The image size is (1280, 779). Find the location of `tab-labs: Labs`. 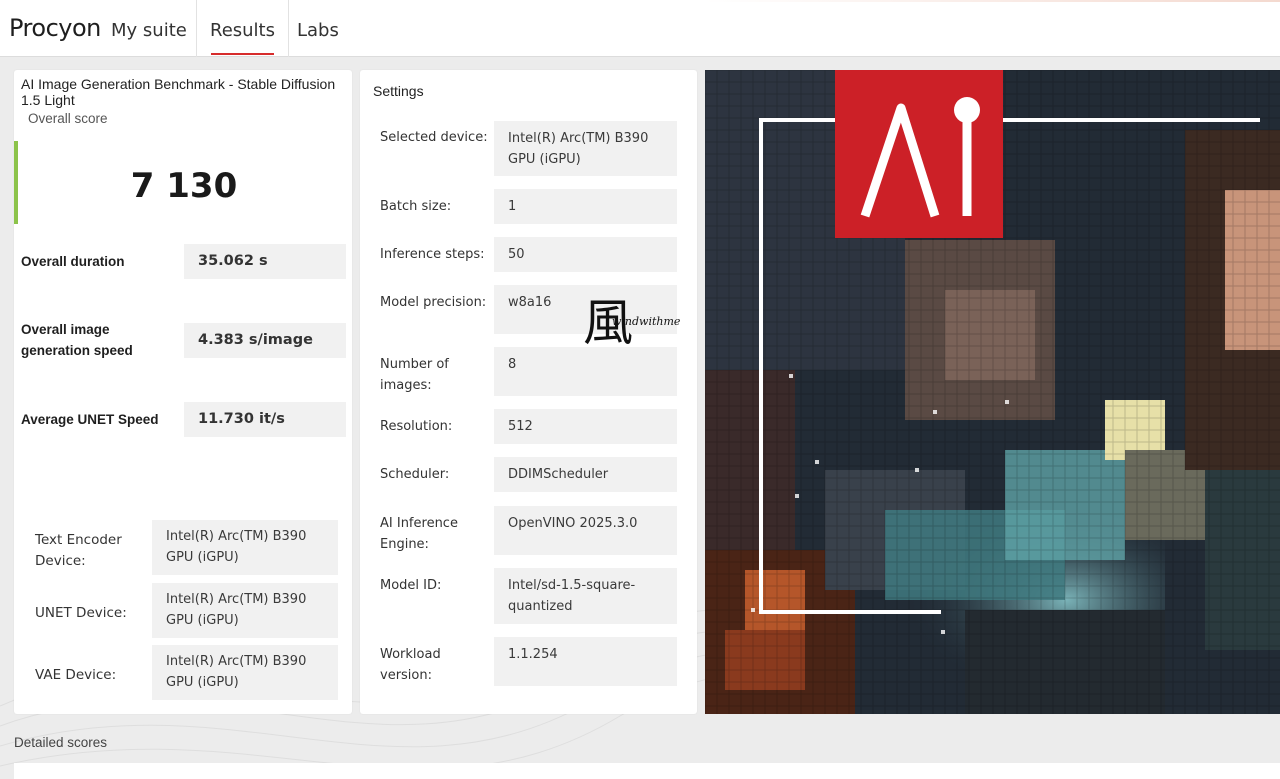

tab-labs: Labs is located at coordinates (318, 28).